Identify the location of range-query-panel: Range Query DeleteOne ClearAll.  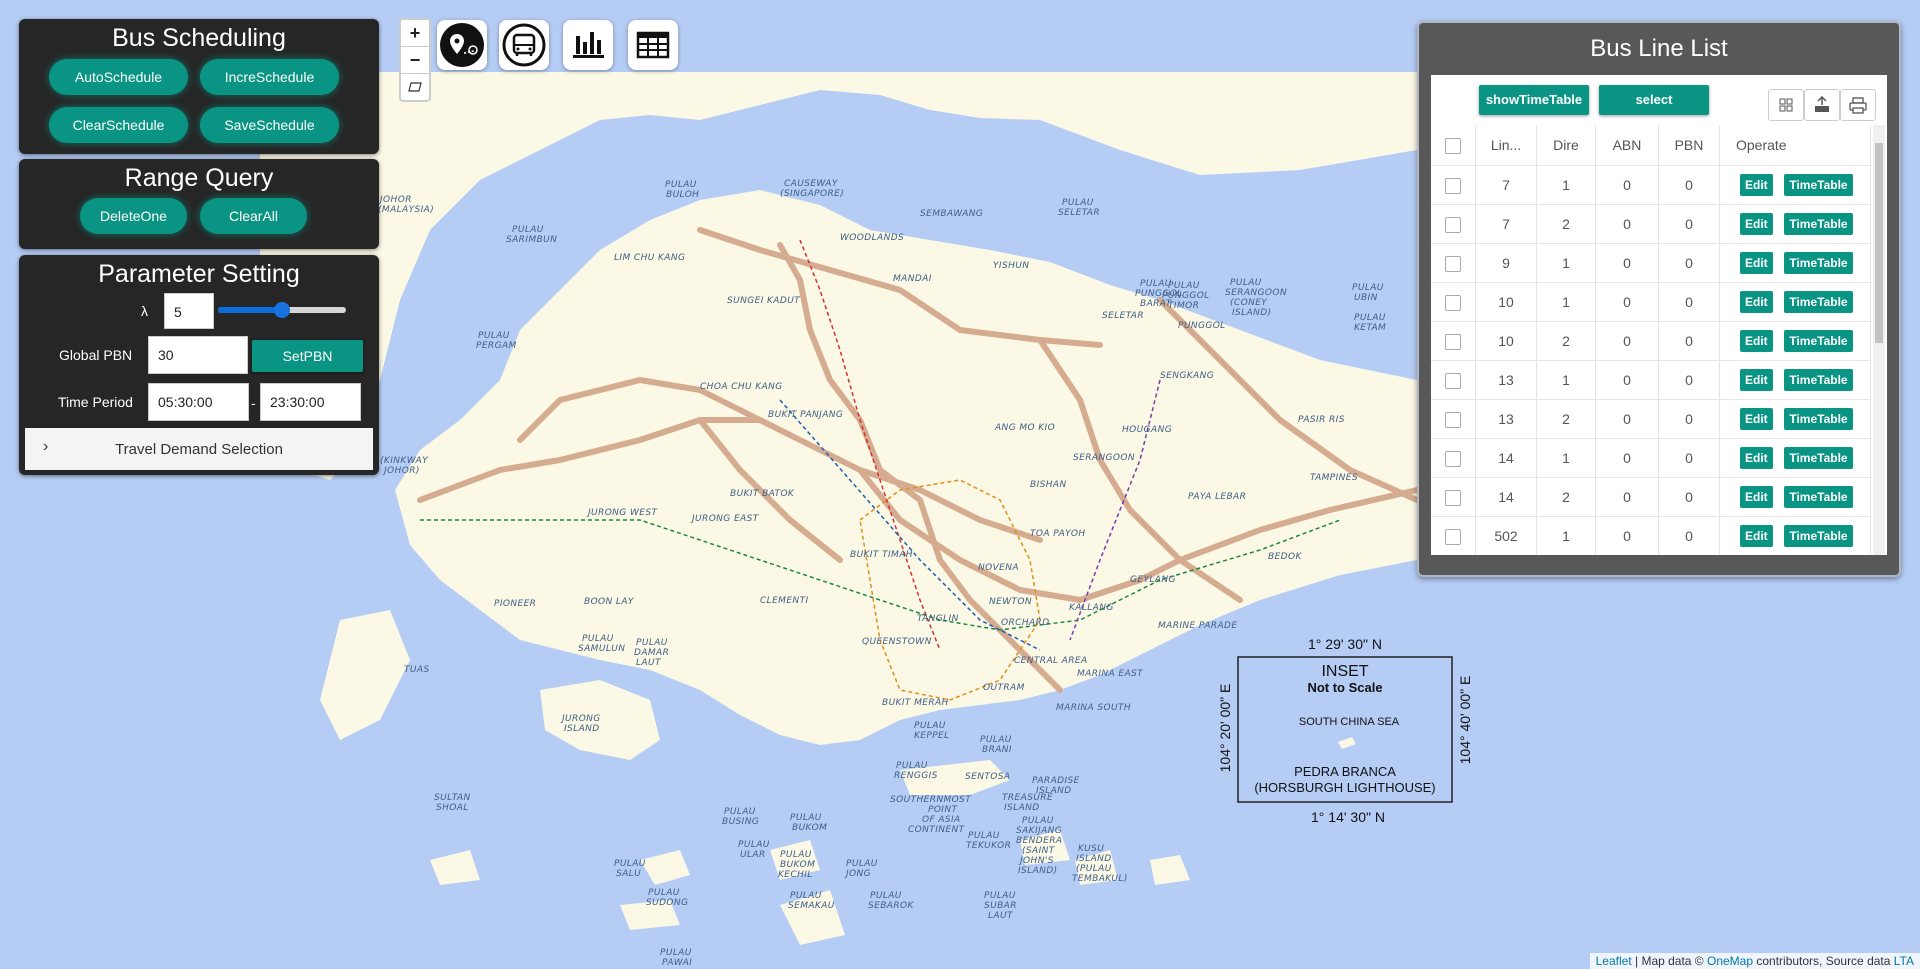
(199, 204).